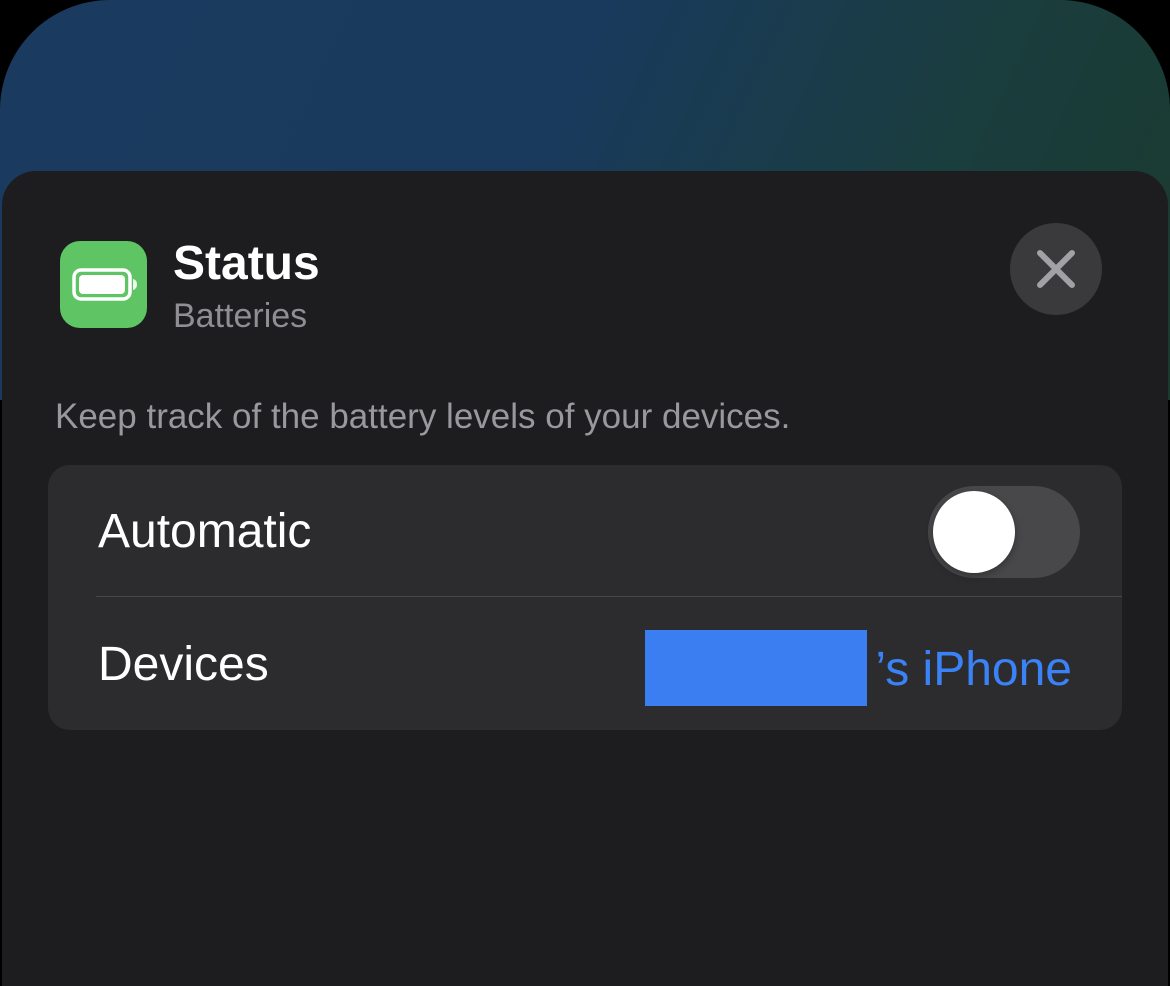 This screenshot has width=1170, height=986. What do you see at coordinates (103, 284) in the screenshot?
I see `battery-icon` at bounding box center [103, 284].